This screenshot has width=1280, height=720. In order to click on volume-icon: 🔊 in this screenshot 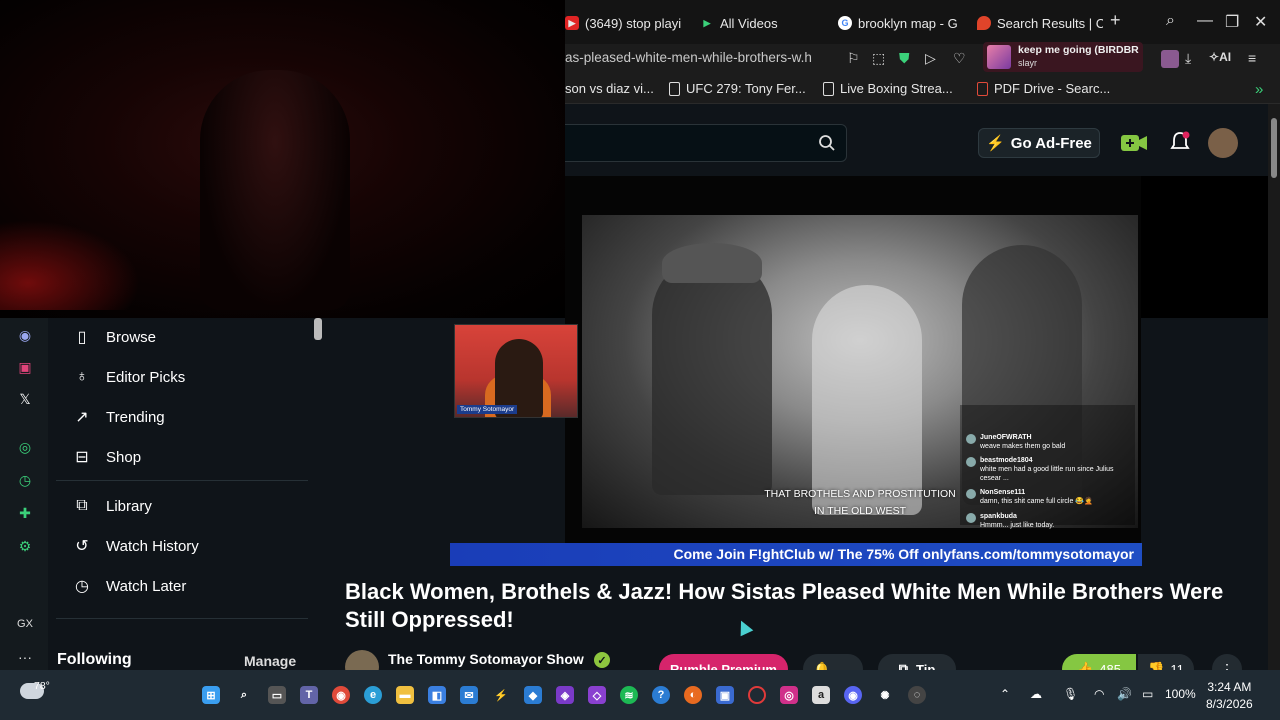, I will do `click(1124, 694)`.